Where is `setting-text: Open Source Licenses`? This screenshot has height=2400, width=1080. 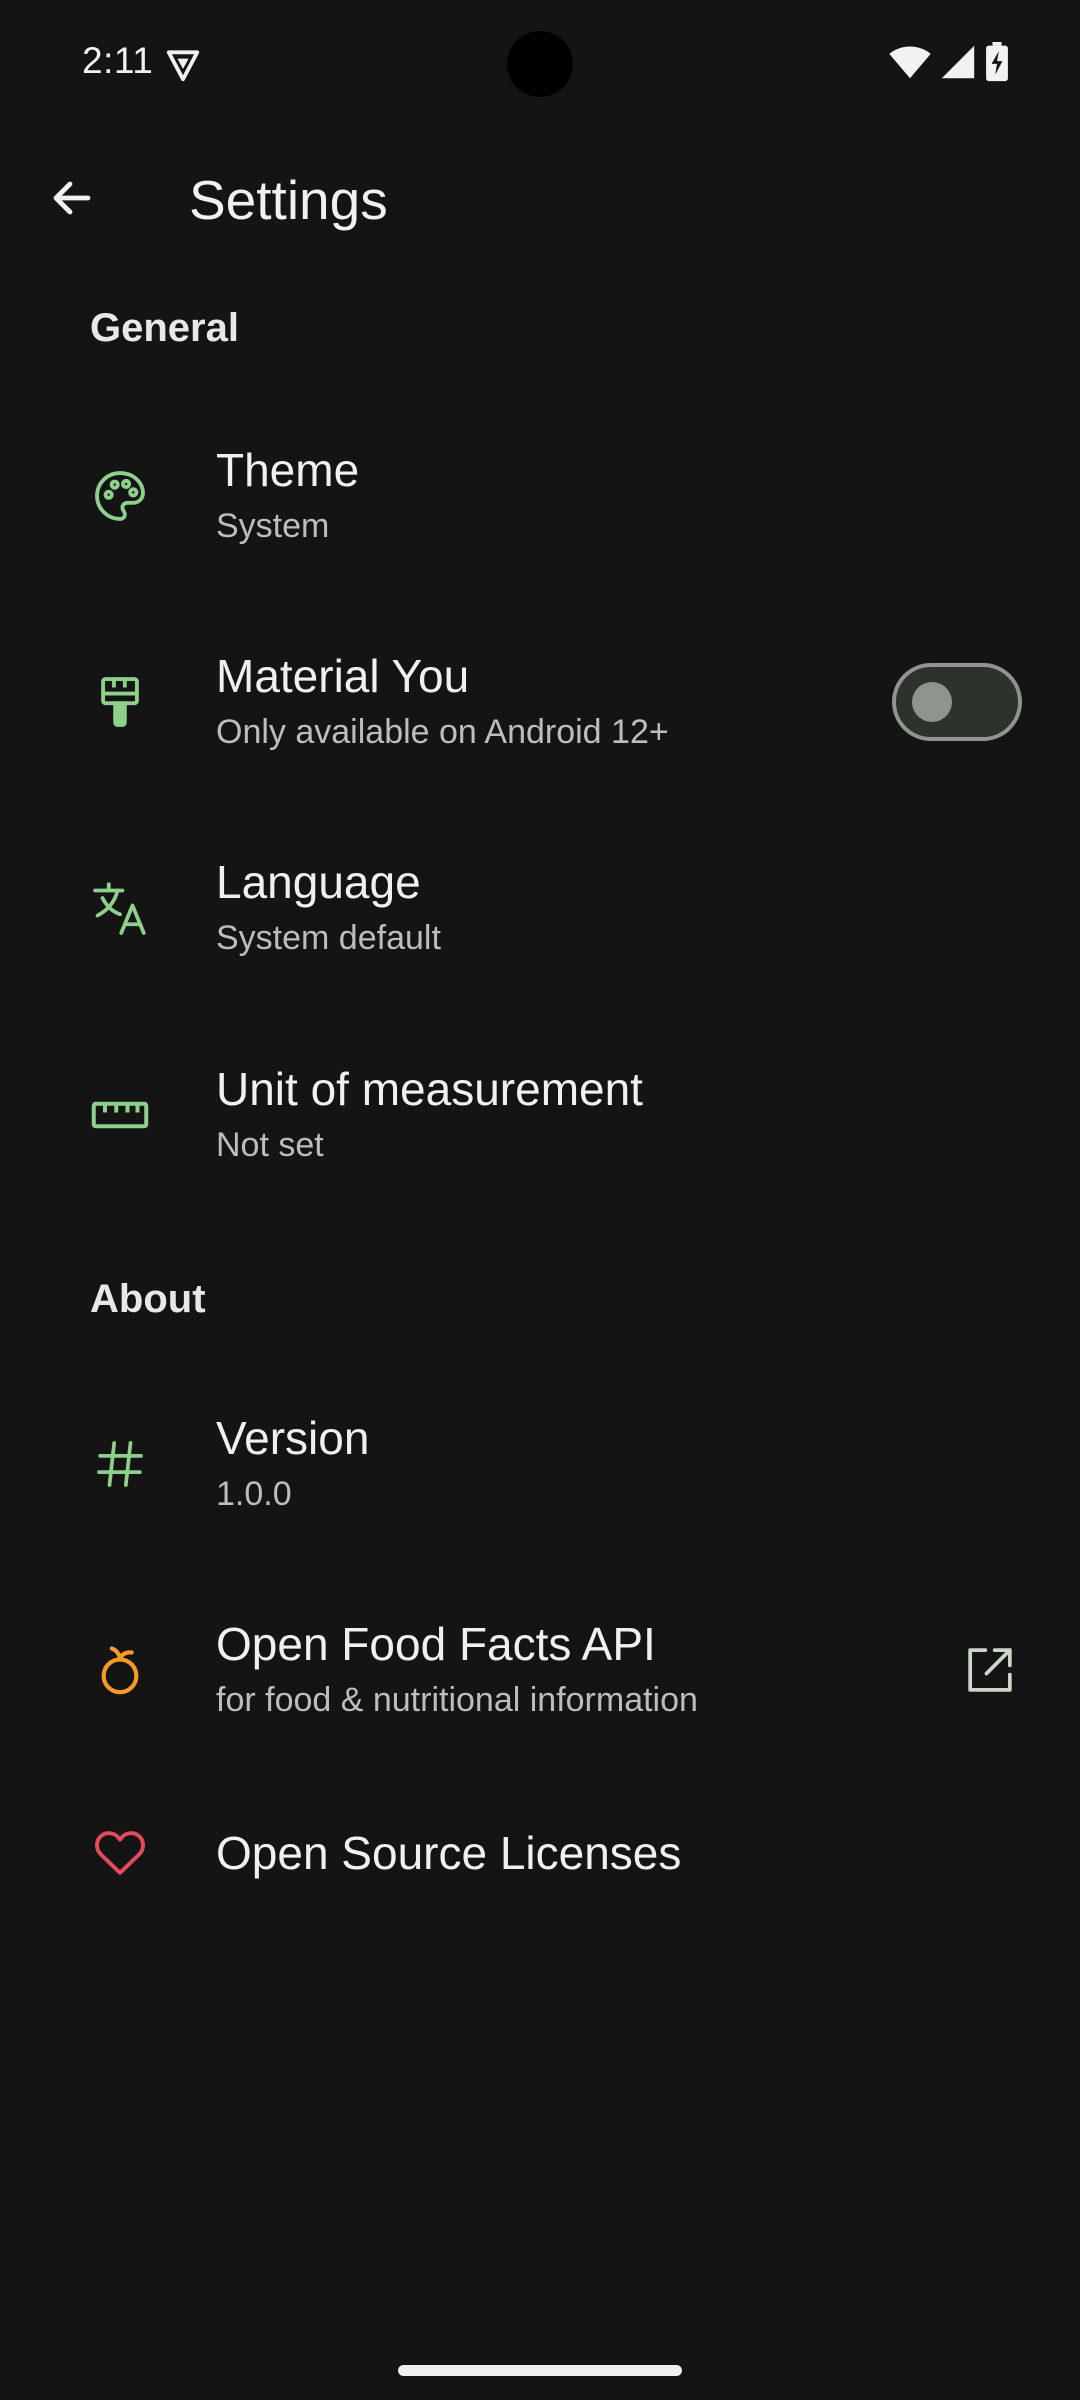 setting-text: Open Source Licenses is located at coordinates (448, 1853).